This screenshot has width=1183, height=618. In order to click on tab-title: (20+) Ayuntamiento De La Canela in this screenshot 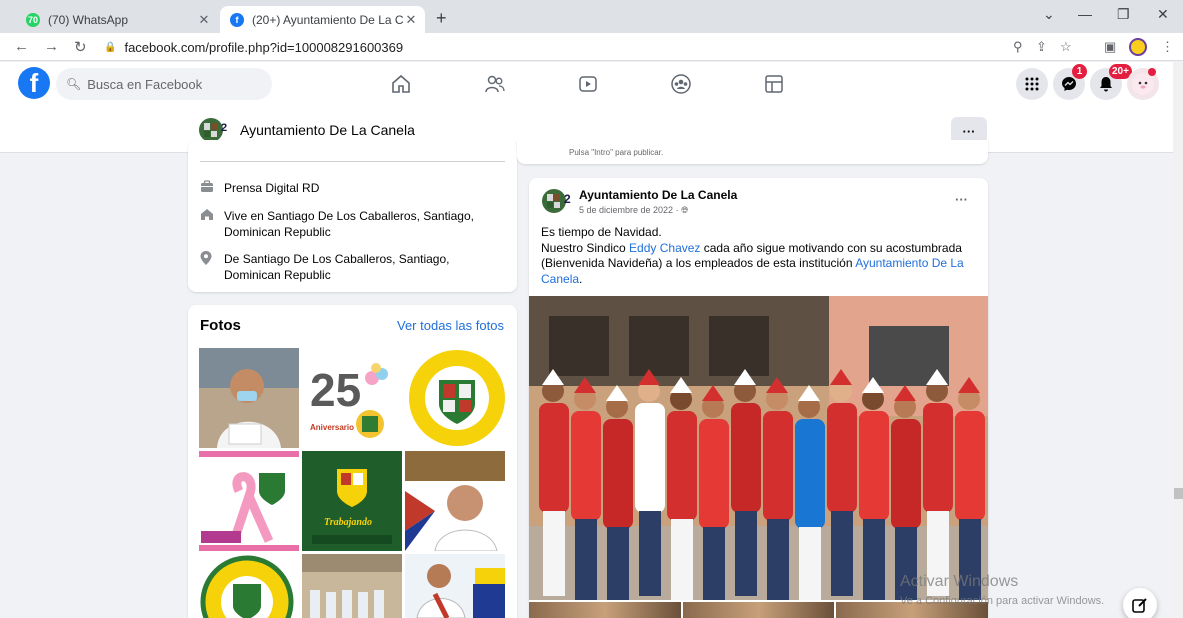, I will do `click(327, 19)`.